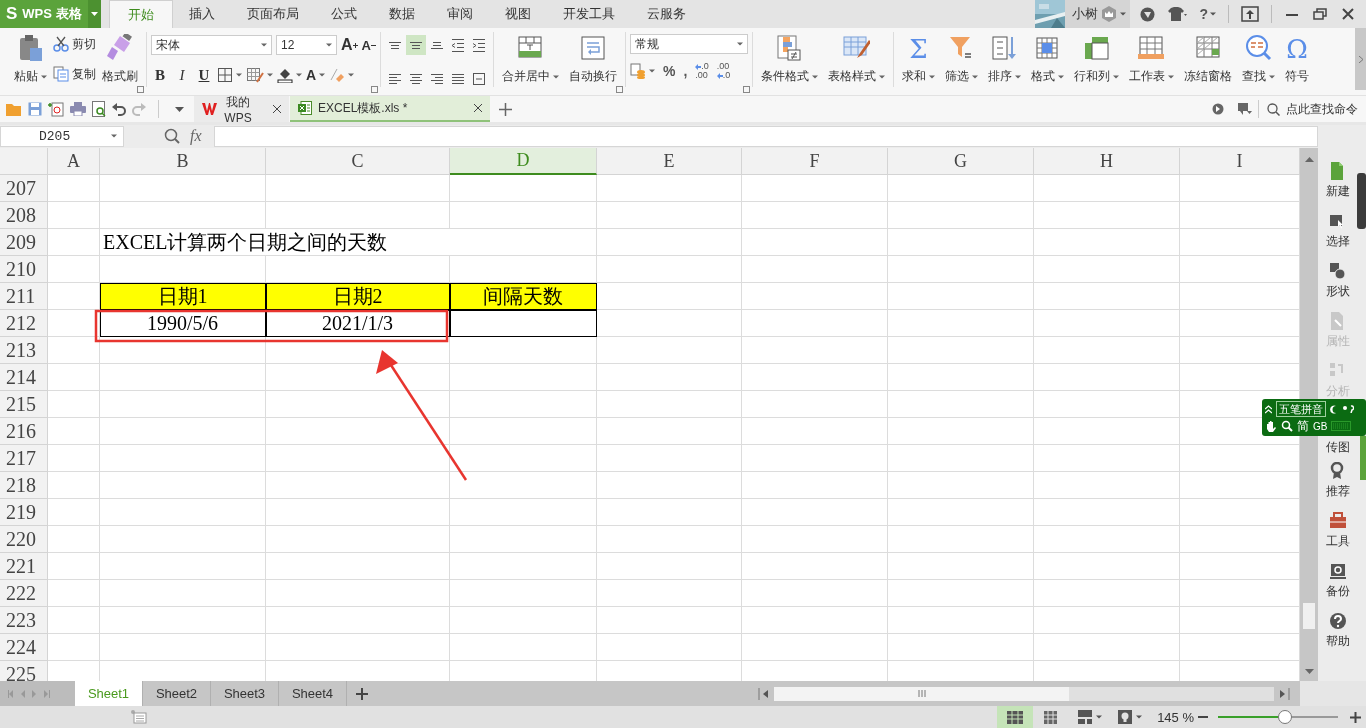 This screenshot has height=728, width=1366. What do you see at coordinates (1175, 717) in the screenshot?
I see `zoom-level: 145 %` at bounding box center [1175, 717].